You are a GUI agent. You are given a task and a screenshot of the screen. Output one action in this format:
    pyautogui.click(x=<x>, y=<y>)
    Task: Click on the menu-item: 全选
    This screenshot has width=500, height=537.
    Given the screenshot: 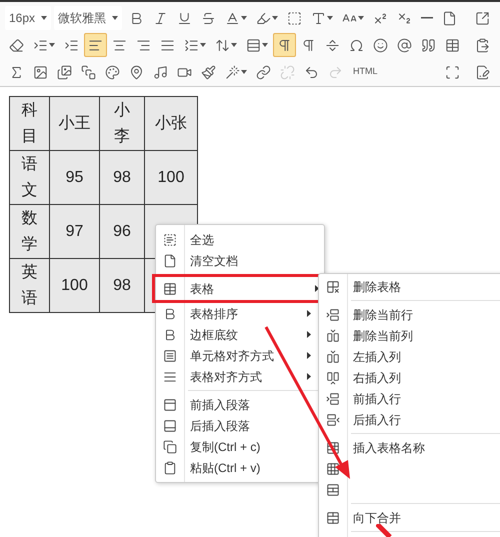 What is the action you would take?
    pyautogui.click(x=236, y=239)
    